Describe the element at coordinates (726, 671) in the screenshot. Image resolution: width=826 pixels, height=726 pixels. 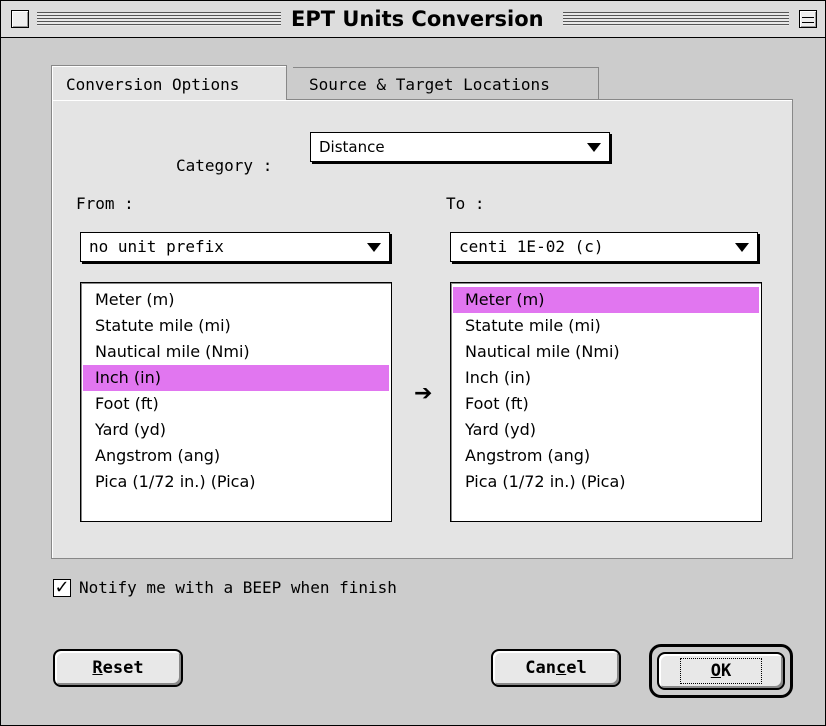
I see `ok-button-label: K` at that location.